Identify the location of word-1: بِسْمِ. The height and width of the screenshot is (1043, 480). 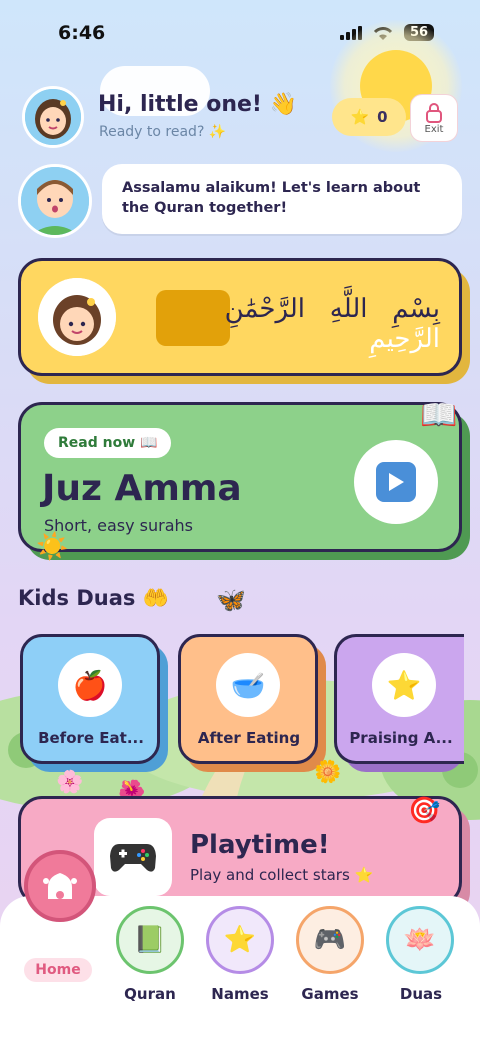
(416, 309).